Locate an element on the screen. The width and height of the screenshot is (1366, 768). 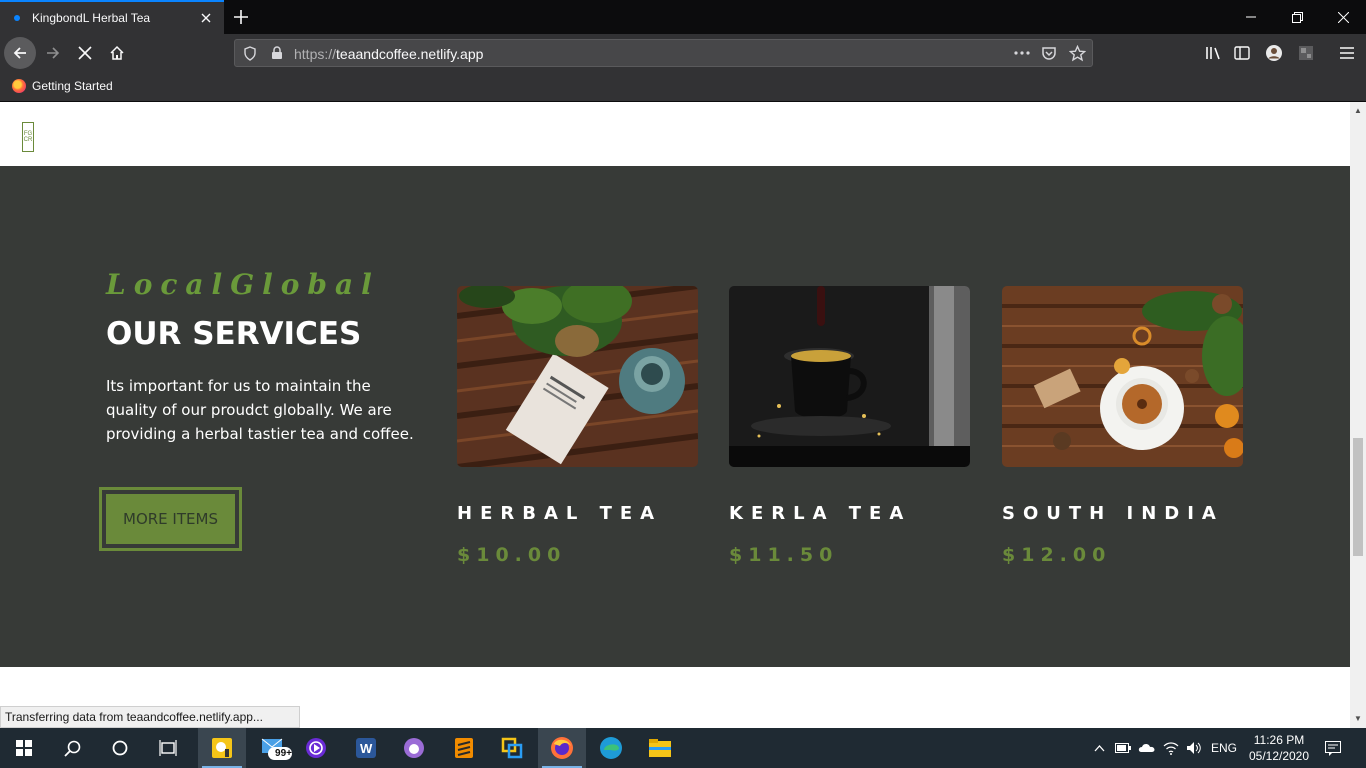
edge-icon is located at coordinates (611, 748).